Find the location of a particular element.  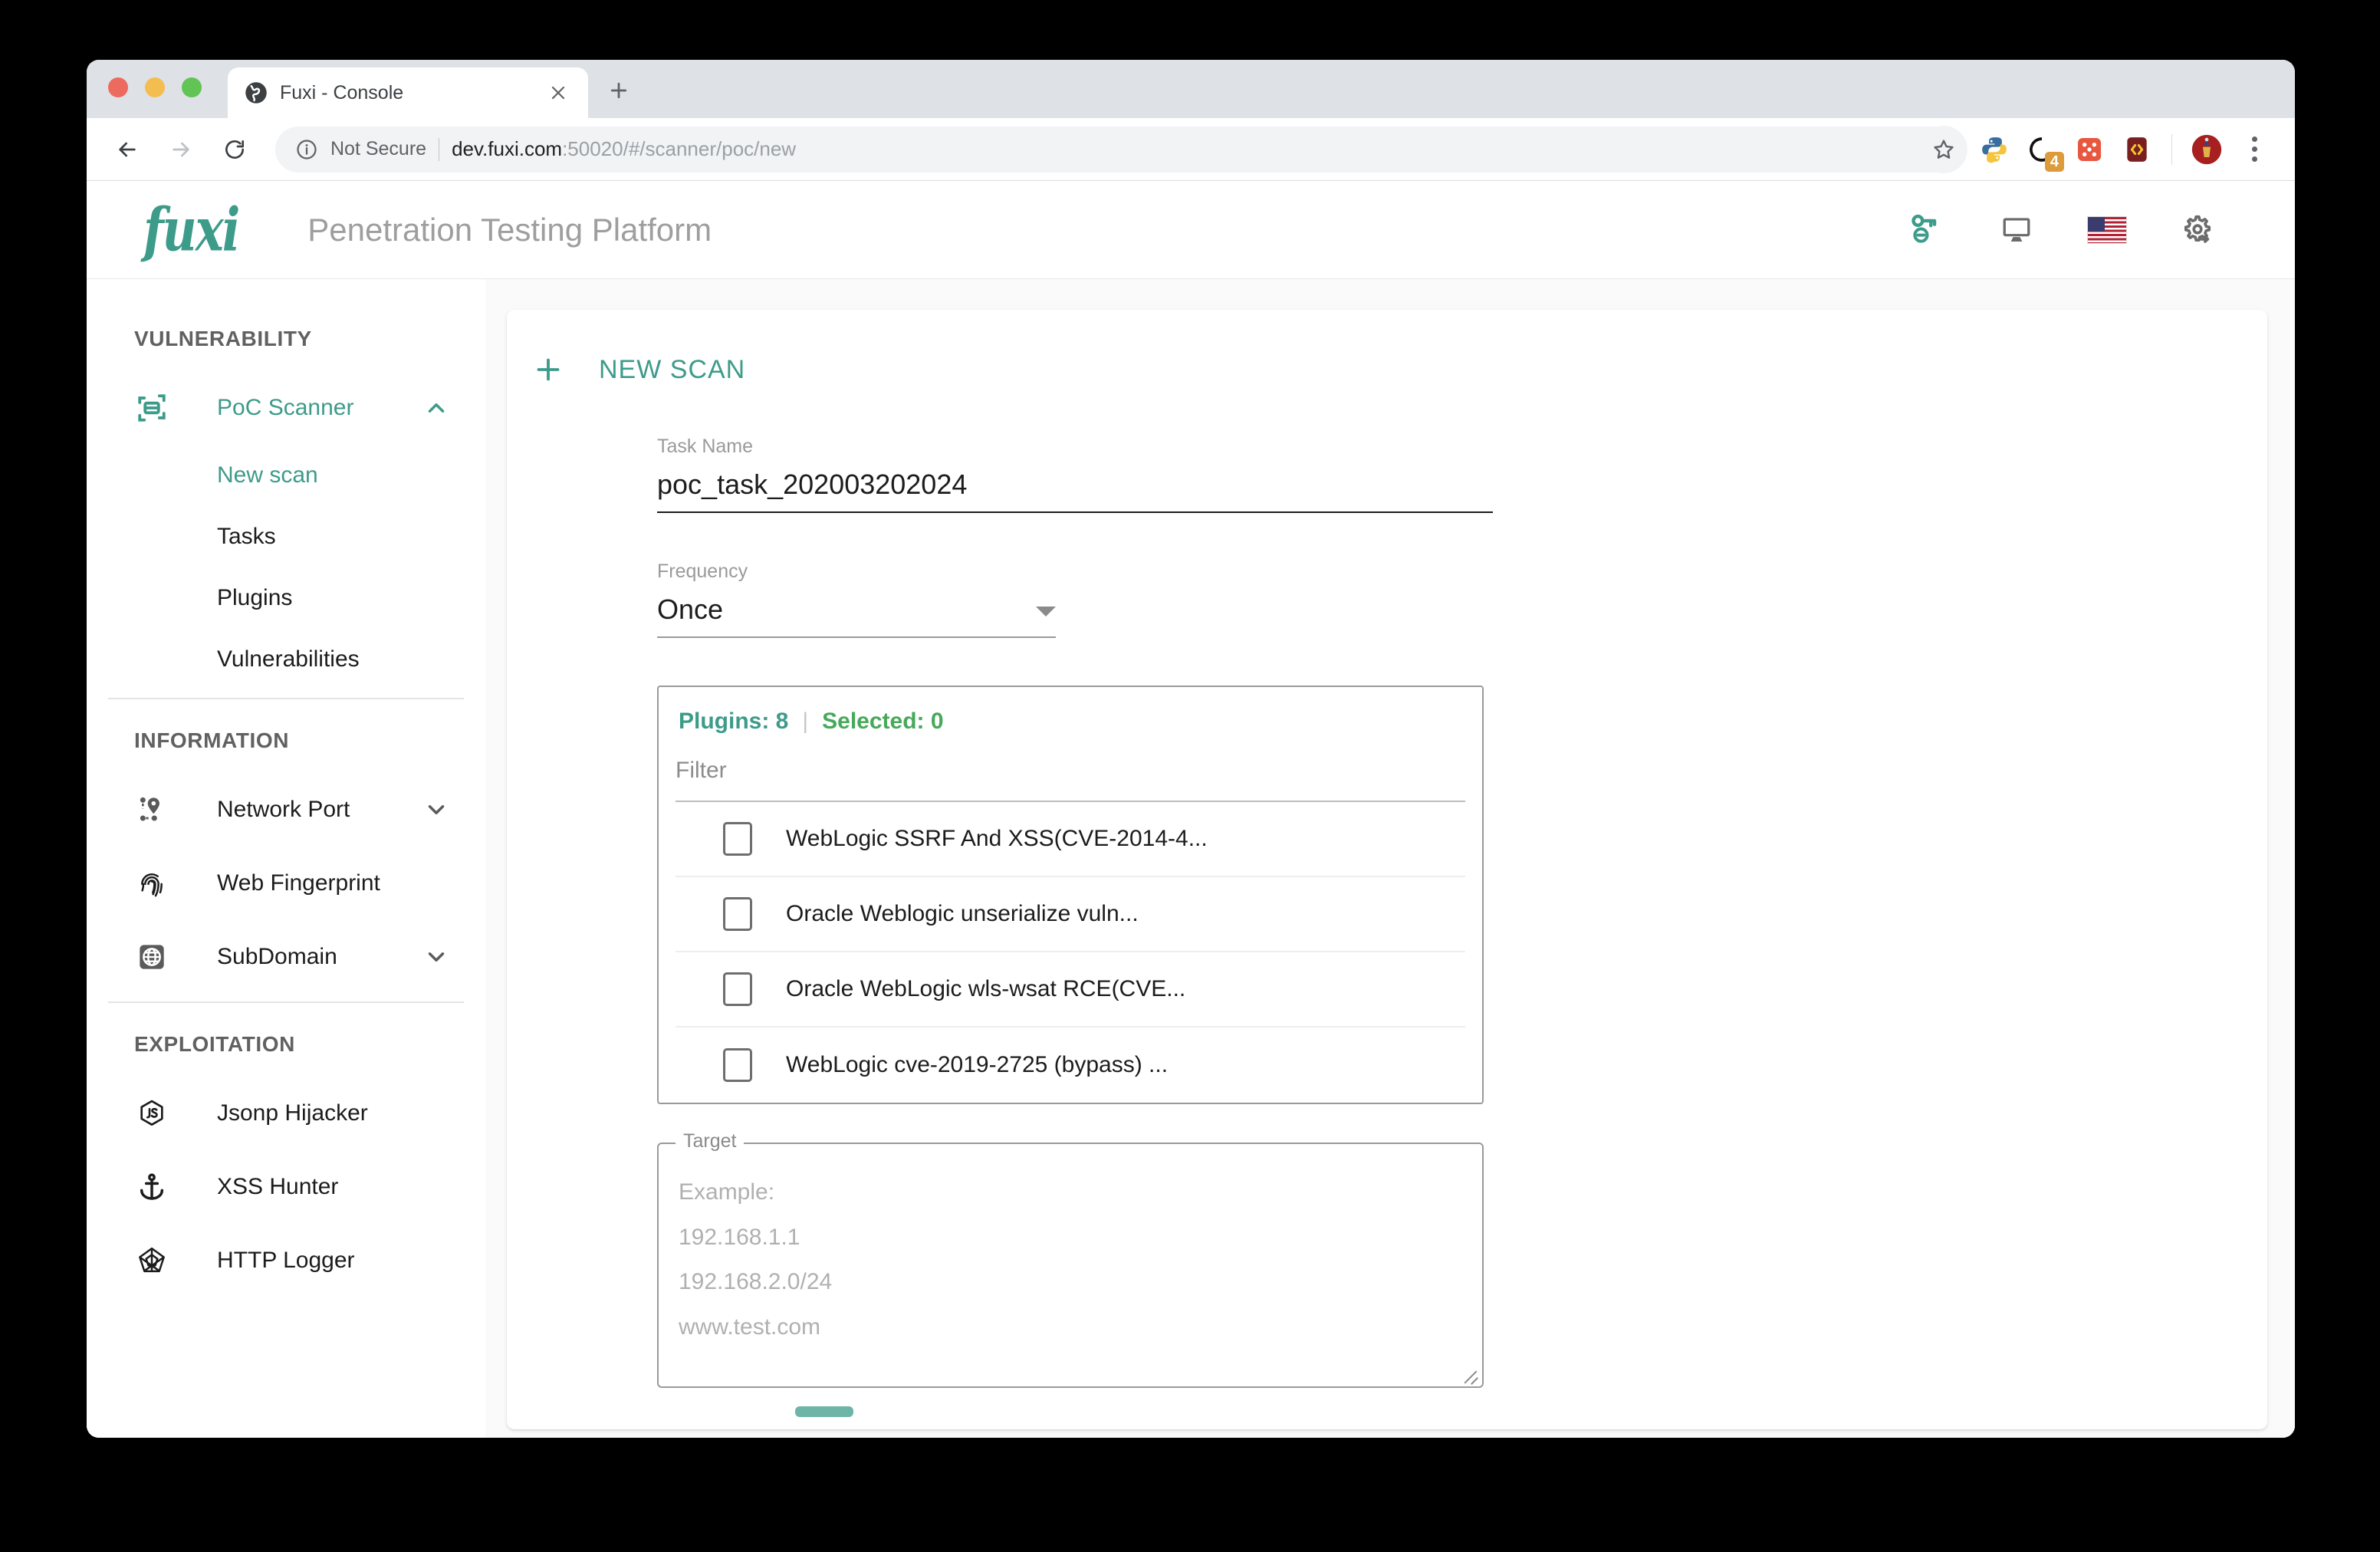

network-nodes-icon is located at coordinates (151, 809).